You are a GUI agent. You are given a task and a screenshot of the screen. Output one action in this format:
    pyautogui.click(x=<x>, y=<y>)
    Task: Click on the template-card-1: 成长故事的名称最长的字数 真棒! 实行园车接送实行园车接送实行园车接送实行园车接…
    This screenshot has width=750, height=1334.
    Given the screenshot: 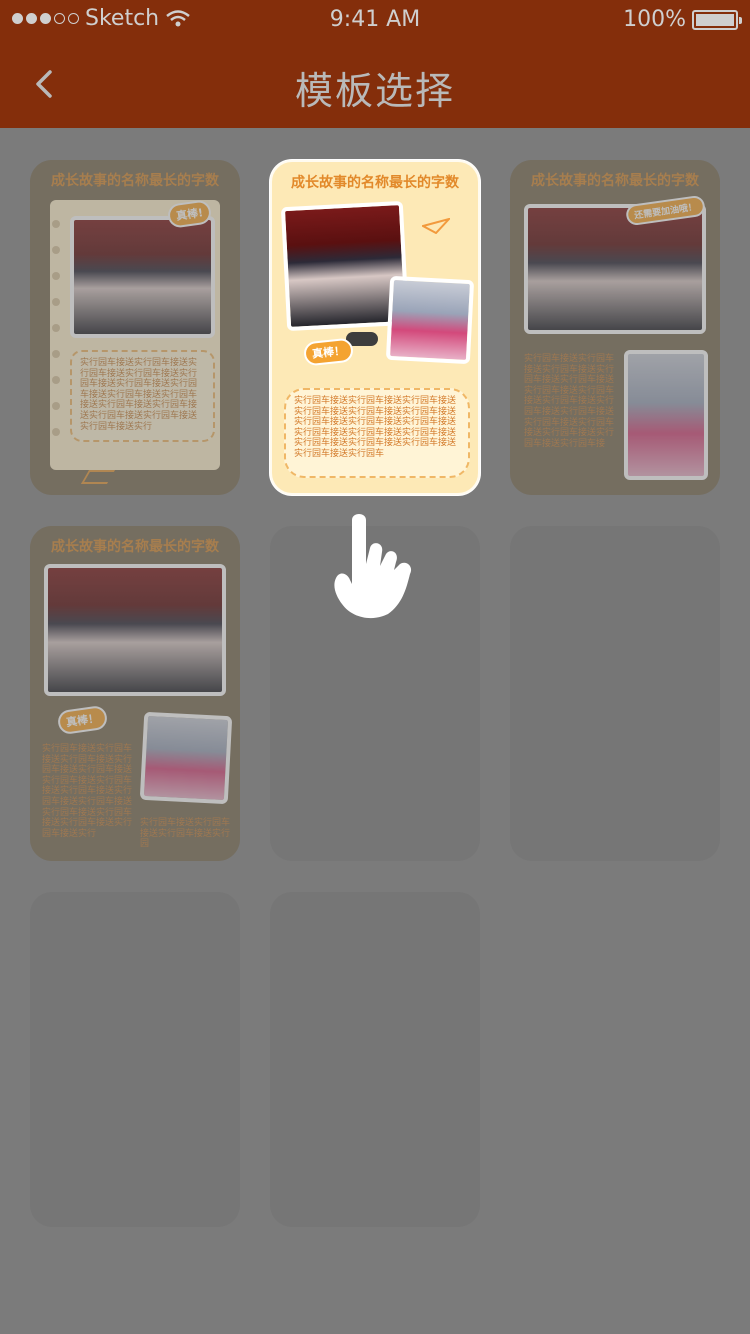 What is the action you would take?
    pyautogui.click(x=135, y=327)
    